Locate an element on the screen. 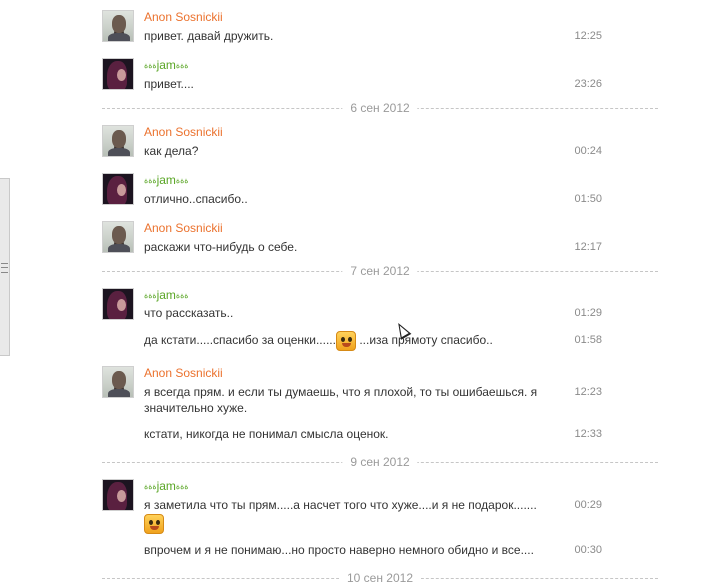 Image resolution: width=728 pixels, height=585 pixels. message-text: привет. давай дружить. is located at coordinates (209, 36).